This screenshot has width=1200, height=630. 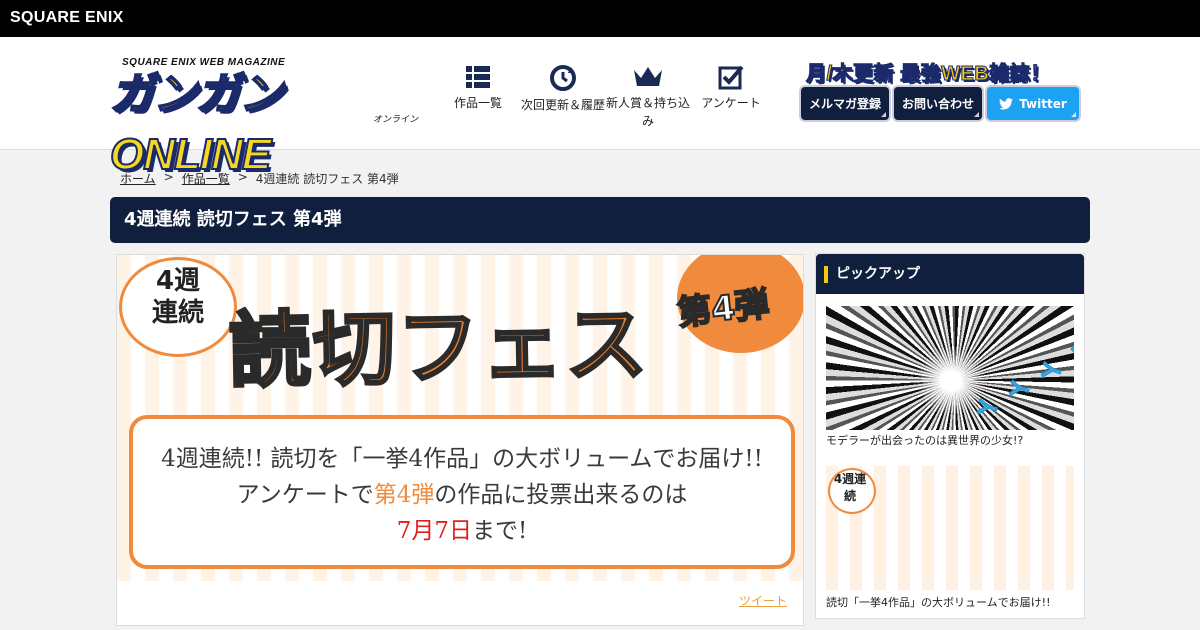 I want to click on info-line-2: アンケートで第4弾の作品に投票出来るのは, so click(x=462, y=495).